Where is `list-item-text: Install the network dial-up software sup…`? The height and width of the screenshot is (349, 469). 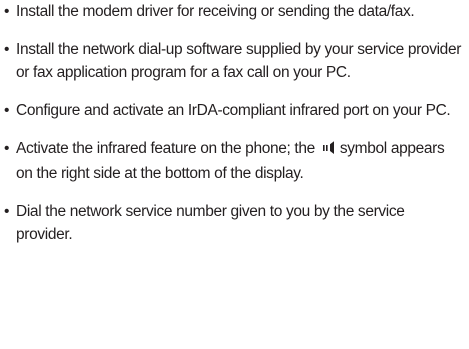
list-item-text: Install the network dial-up software sup… is located at coordinates (239, 61).